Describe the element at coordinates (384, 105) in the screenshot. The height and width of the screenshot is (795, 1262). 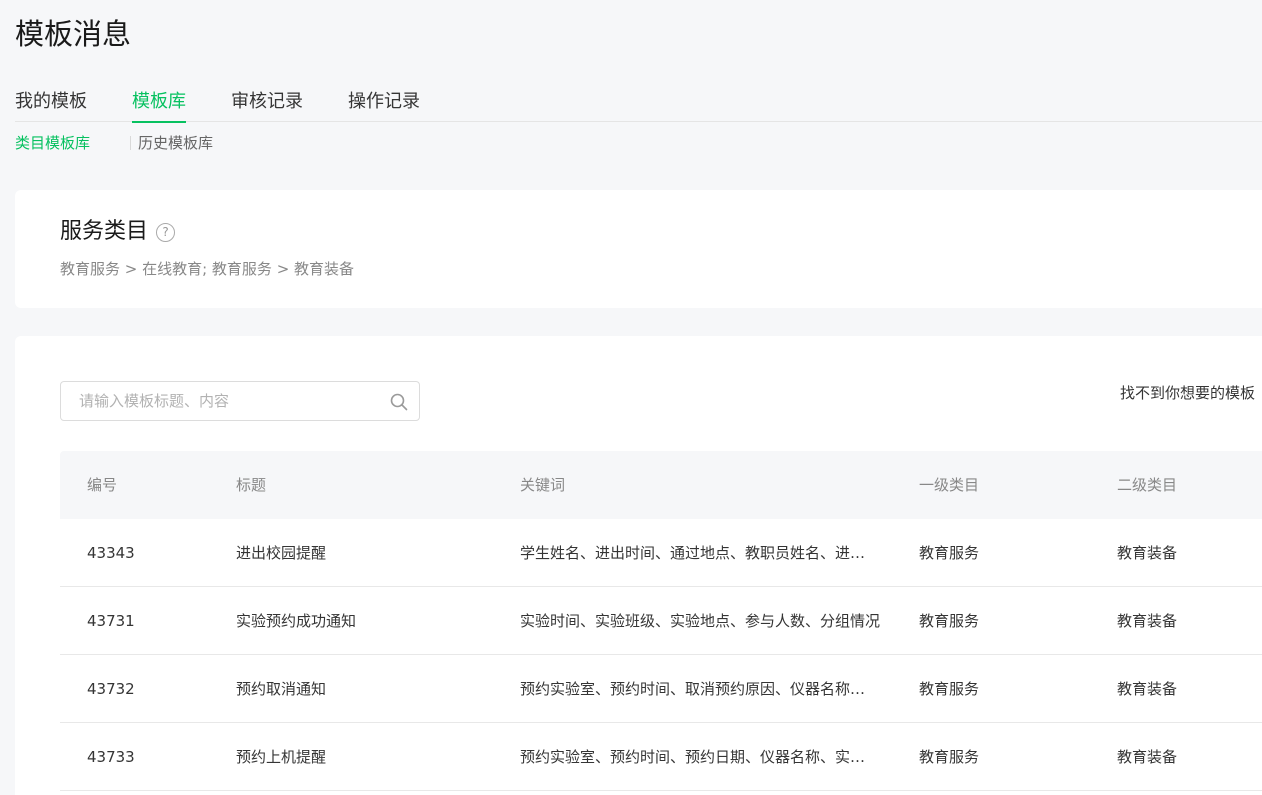
I see `tab-operation-records: 操作记录` at that location.